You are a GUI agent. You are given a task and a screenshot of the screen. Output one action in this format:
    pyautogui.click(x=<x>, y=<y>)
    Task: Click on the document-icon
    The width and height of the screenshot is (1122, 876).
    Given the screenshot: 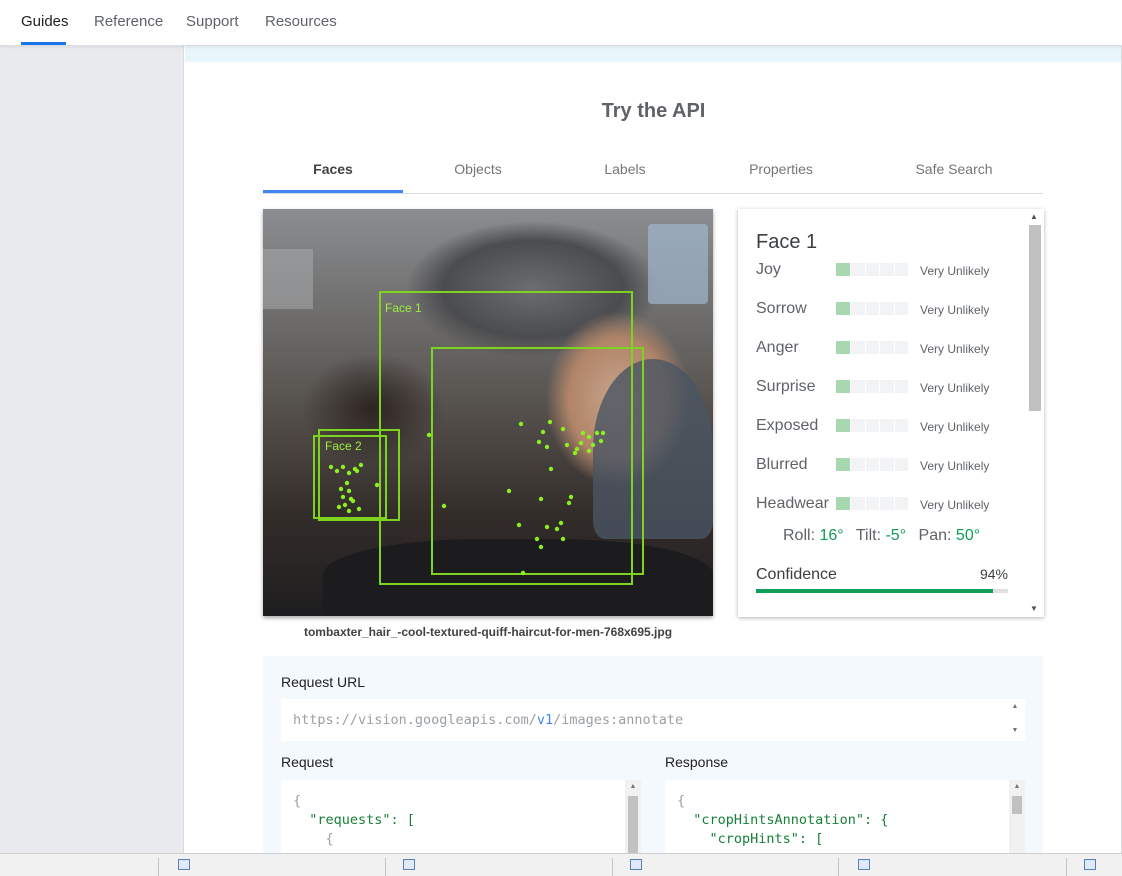 What is the action you would take?
    pyautogui.click(x=409, y=864)
    